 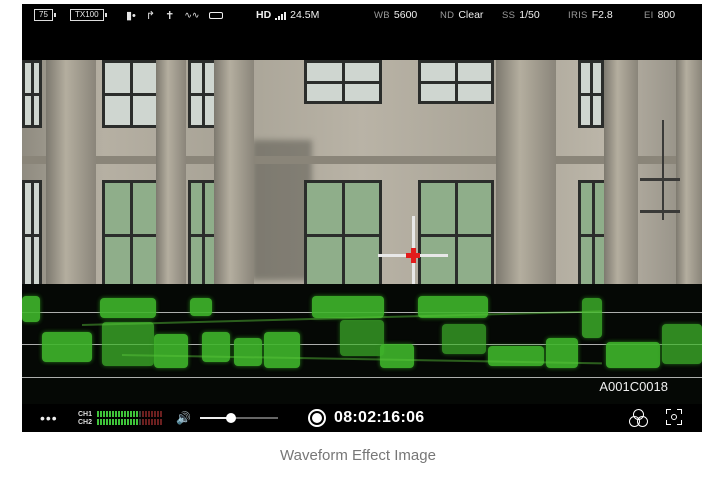 What do you see at coordinates (305, 15) in the screenshot?
I see `bitrate-value: 24.5M` at bounding box center [305, 15].